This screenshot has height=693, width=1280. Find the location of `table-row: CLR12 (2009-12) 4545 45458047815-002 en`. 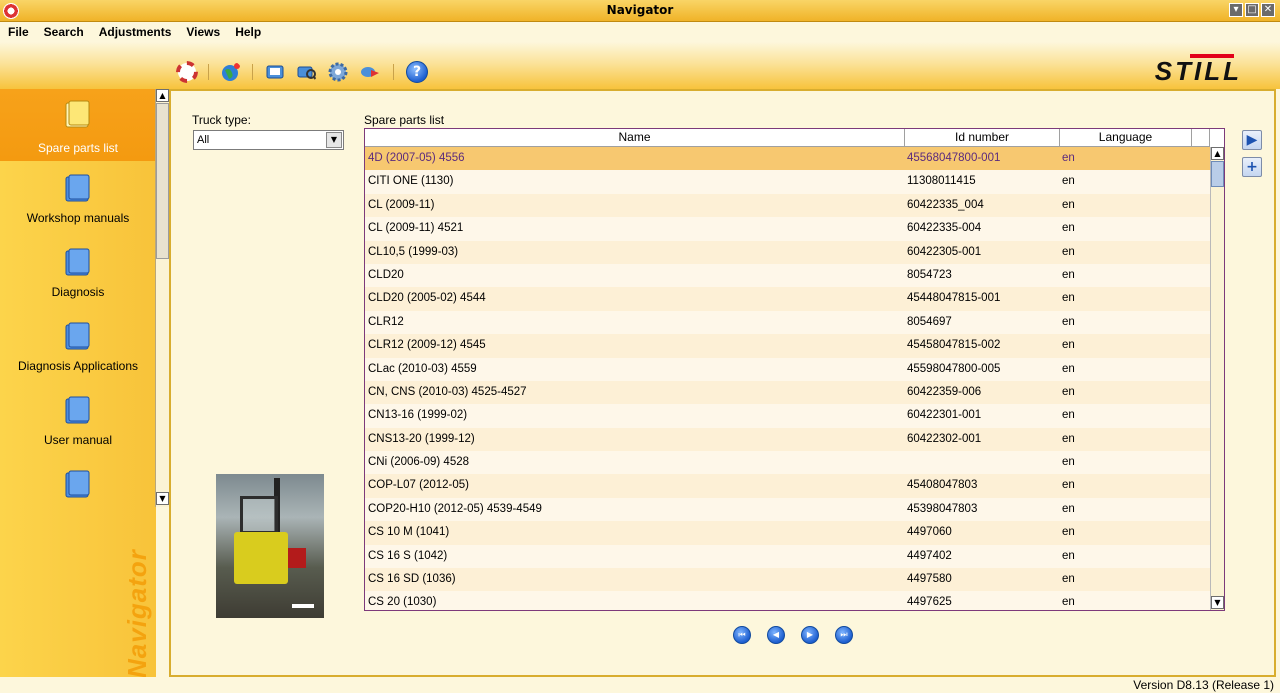

table-row: CLR12 (2009-12) 4545 45458047815-002 en is located at coordinates (787, 346).